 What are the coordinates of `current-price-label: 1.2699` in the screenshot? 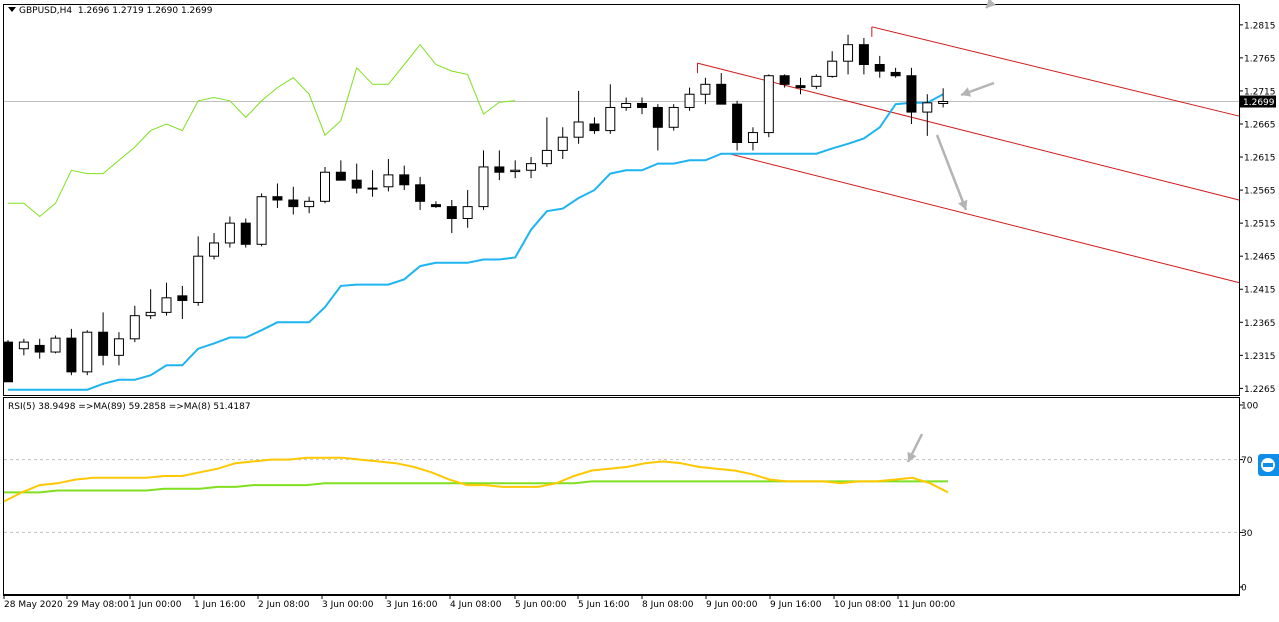 It's located at (1259, 103).